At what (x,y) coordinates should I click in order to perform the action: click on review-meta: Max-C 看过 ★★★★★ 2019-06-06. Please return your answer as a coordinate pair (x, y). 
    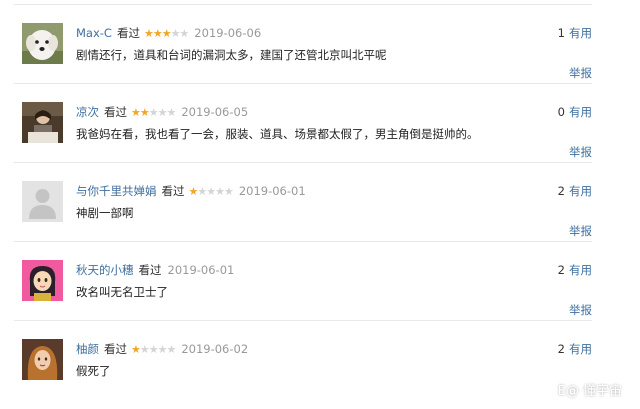
    Looking at the image, I should click on (168, 33).